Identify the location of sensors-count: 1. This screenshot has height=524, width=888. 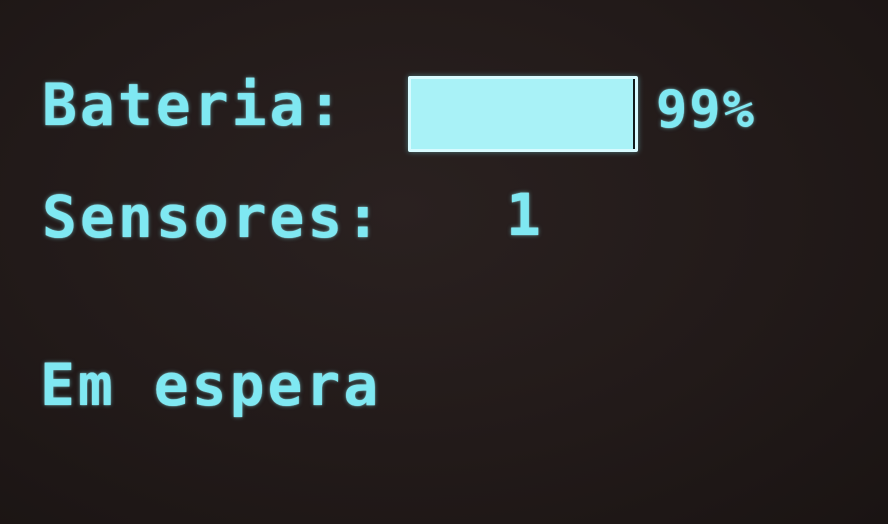
(525, 215).